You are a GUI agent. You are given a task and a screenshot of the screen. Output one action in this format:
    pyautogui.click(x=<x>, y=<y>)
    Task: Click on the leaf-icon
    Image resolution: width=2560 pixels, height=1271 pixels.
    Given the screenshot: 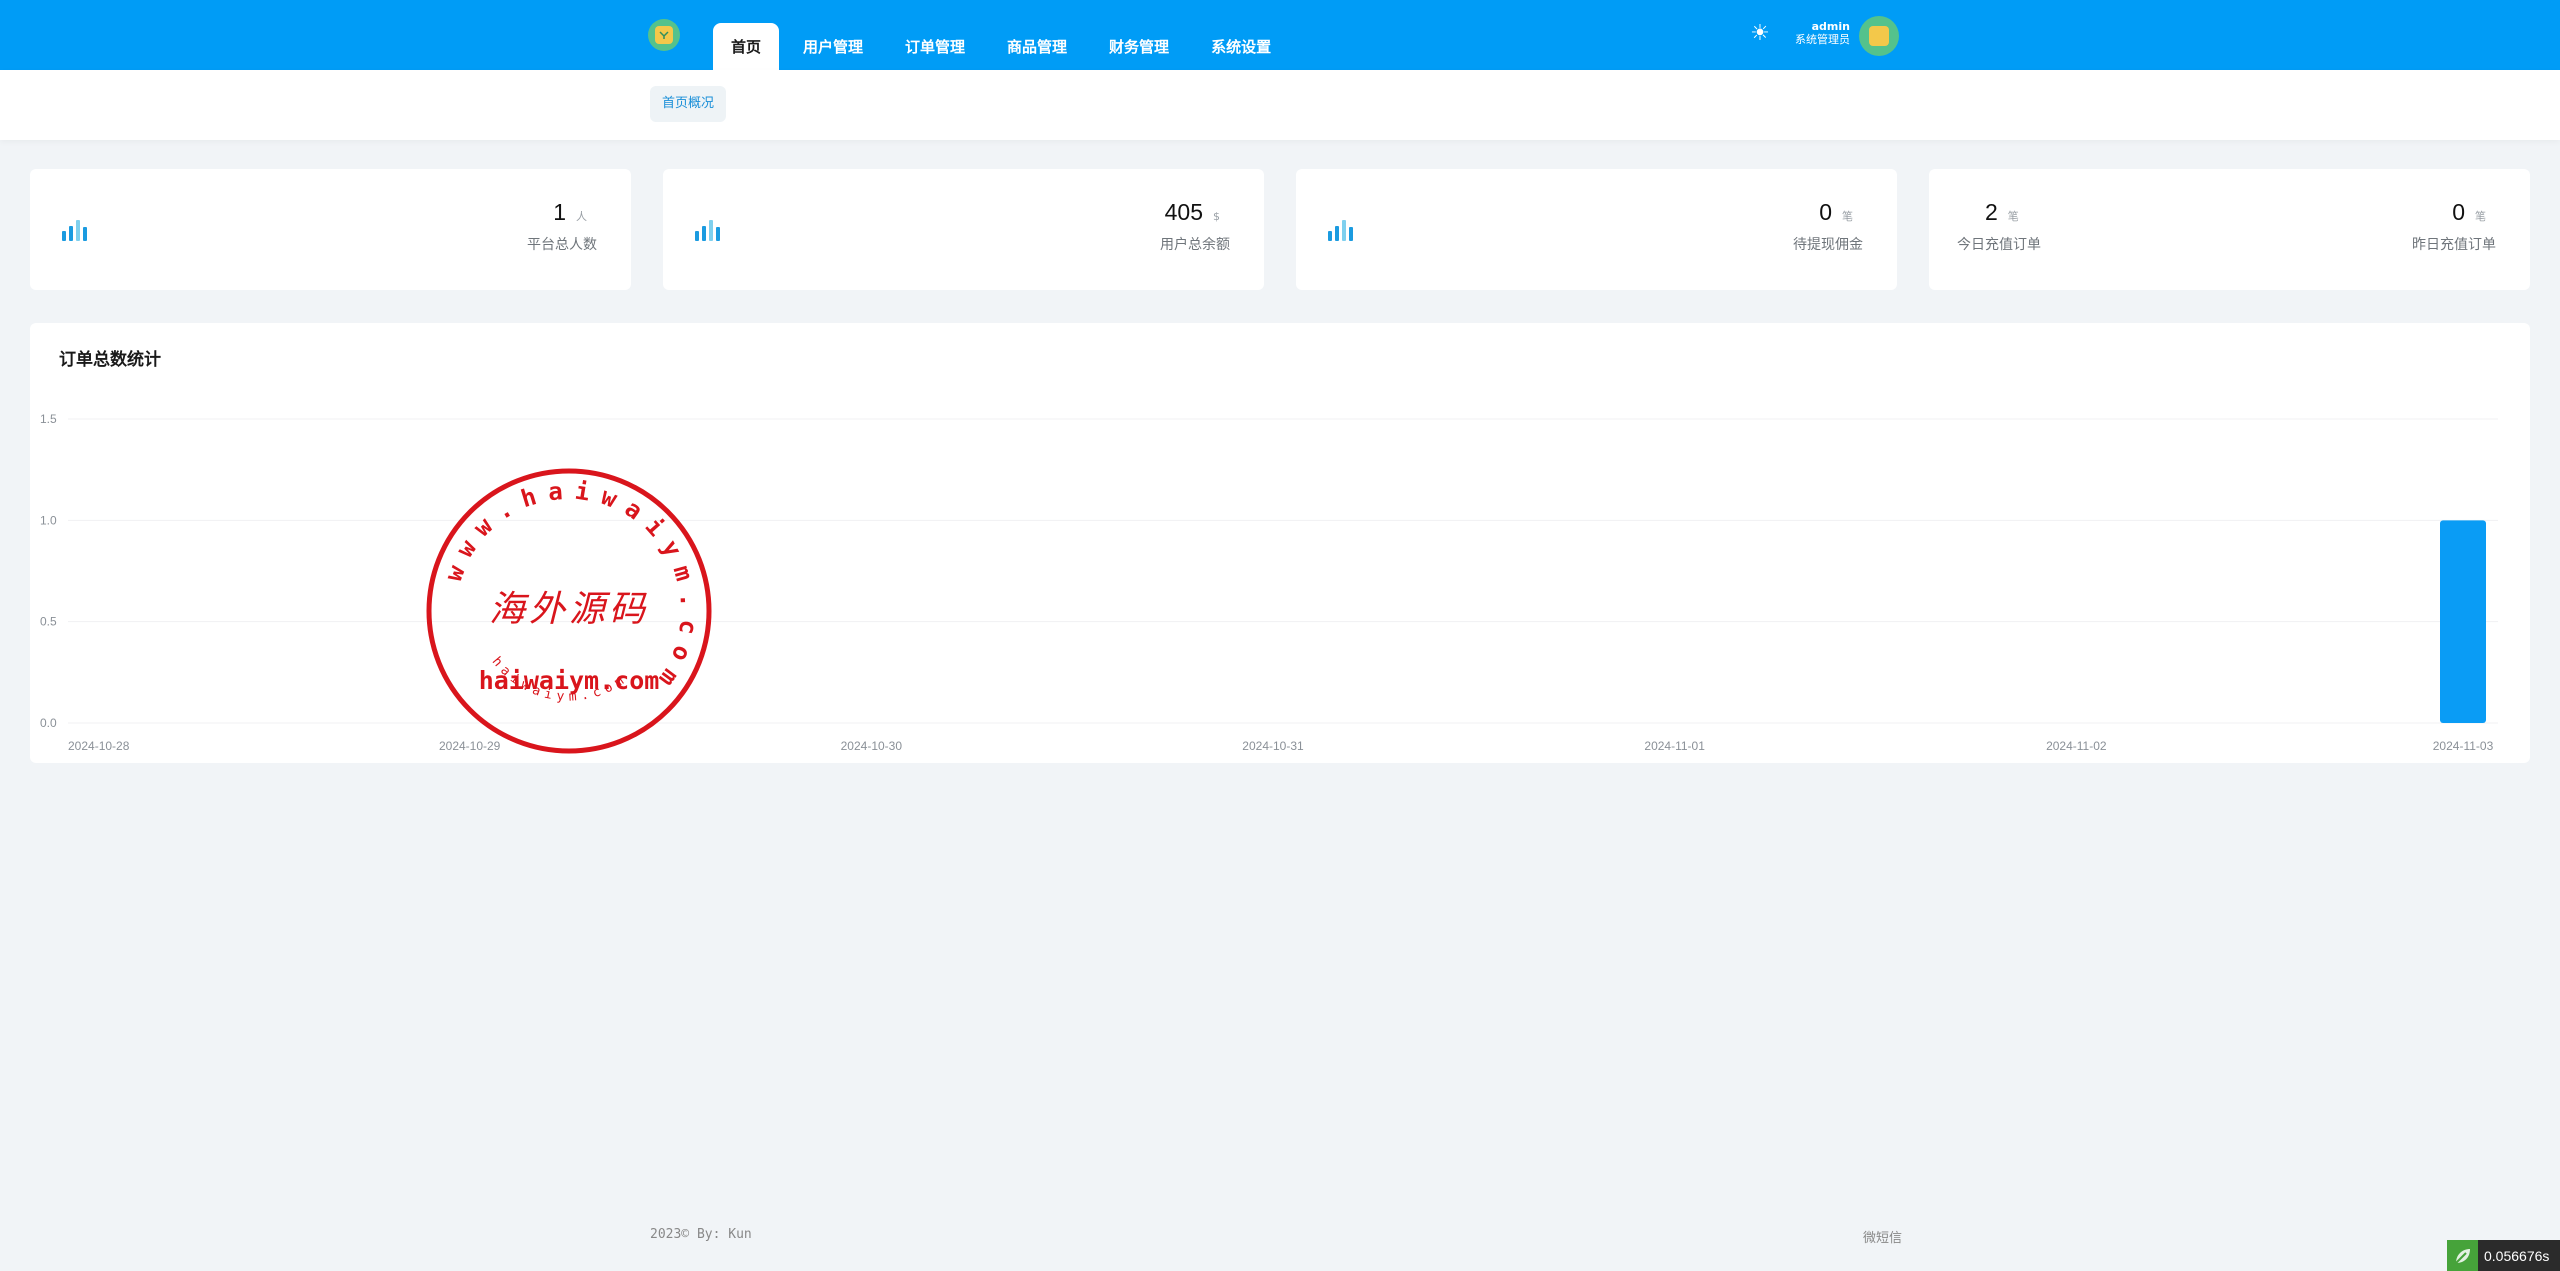 What is the action you would take?
    pyautogui.click(x=2462, y=1255)
    